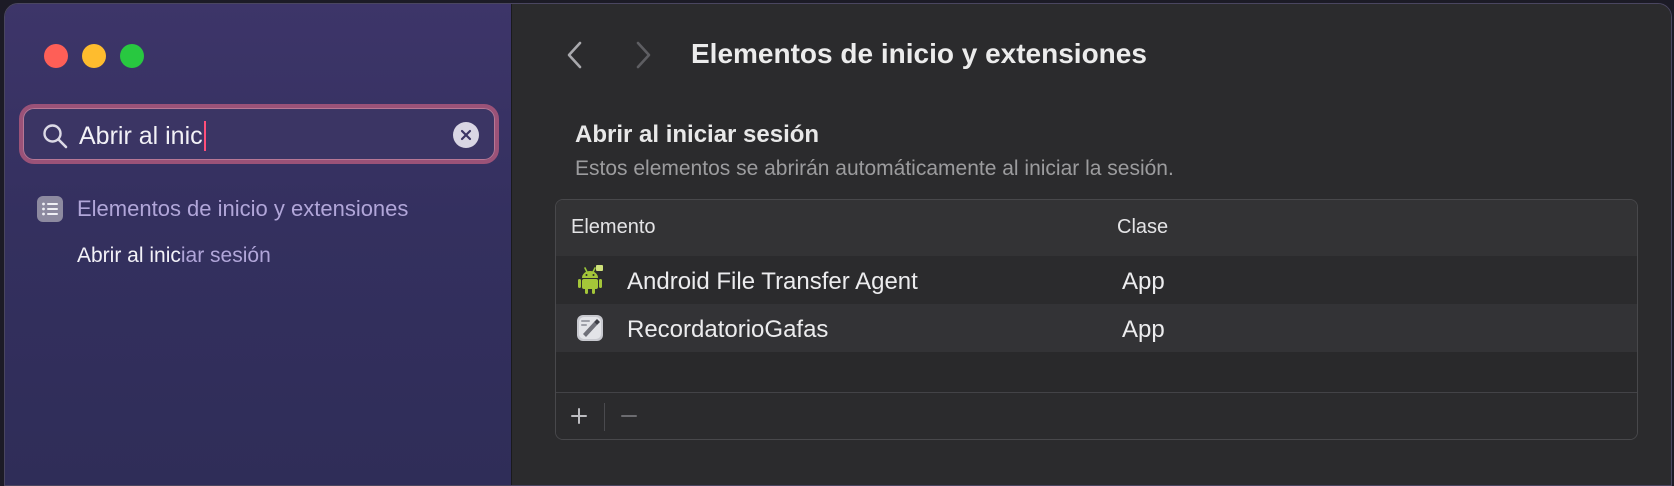 The image size is (1674, 486). Describe the element at coordinates (243, 208) in the screenshot. I see `sidebar-item-label: Elementos de inicio y extensiones` at that location.